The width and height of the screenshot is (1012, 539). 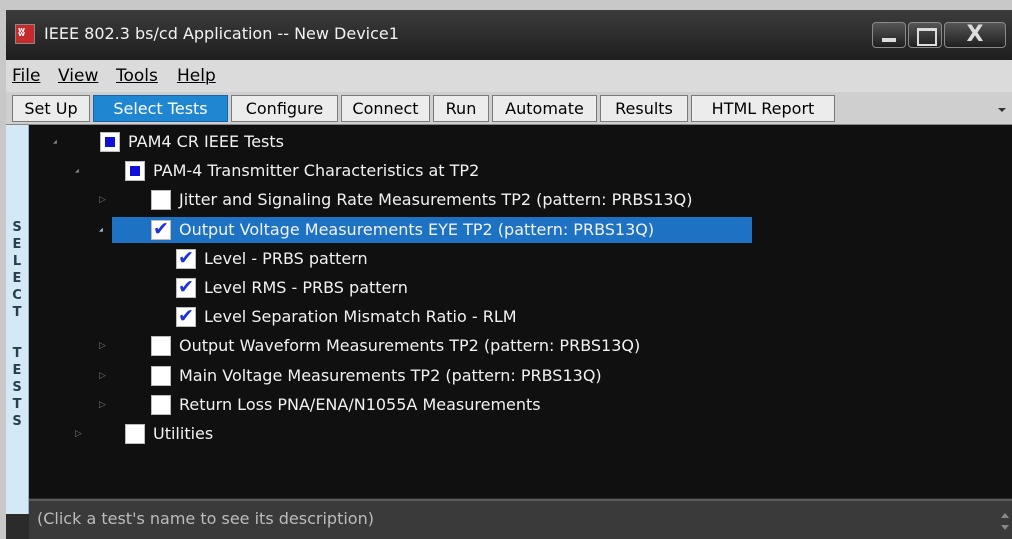 What do you see at coordinates (889, 35) in the screenshot?
I see `minimize-button` at bounding box center [889, 35].